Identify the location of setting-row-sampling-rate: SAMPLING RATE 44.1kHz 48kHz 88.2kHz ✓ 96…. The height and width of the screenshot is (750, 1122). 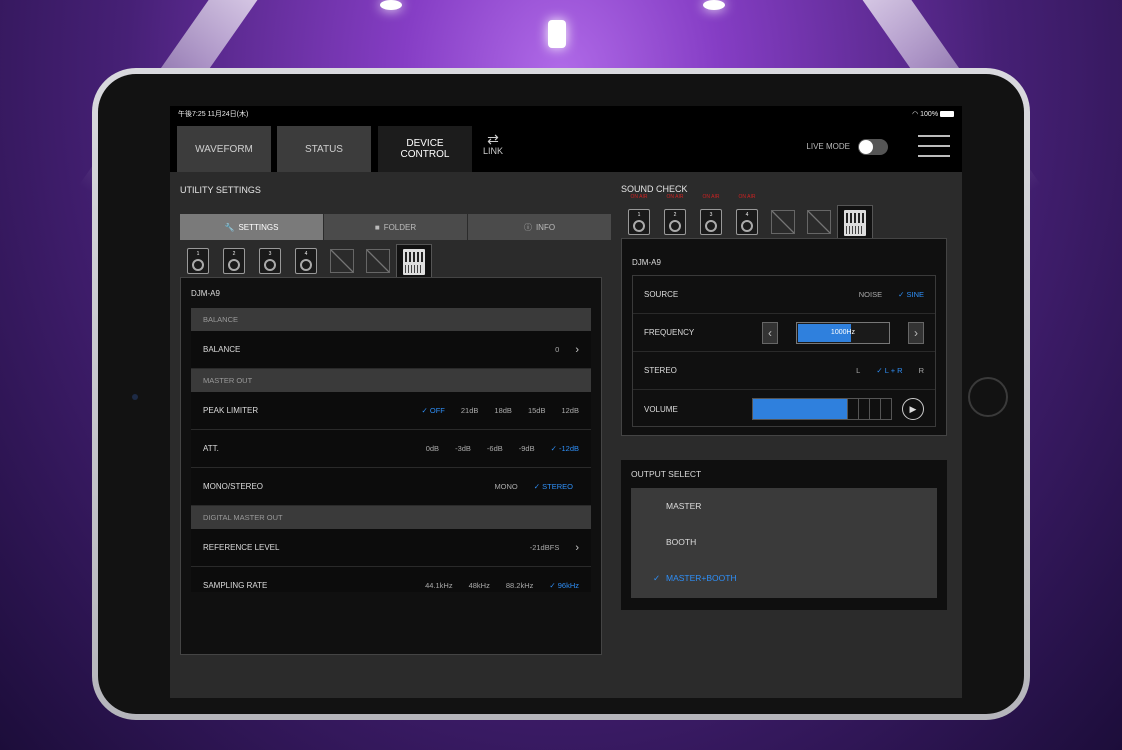
(391, 579).